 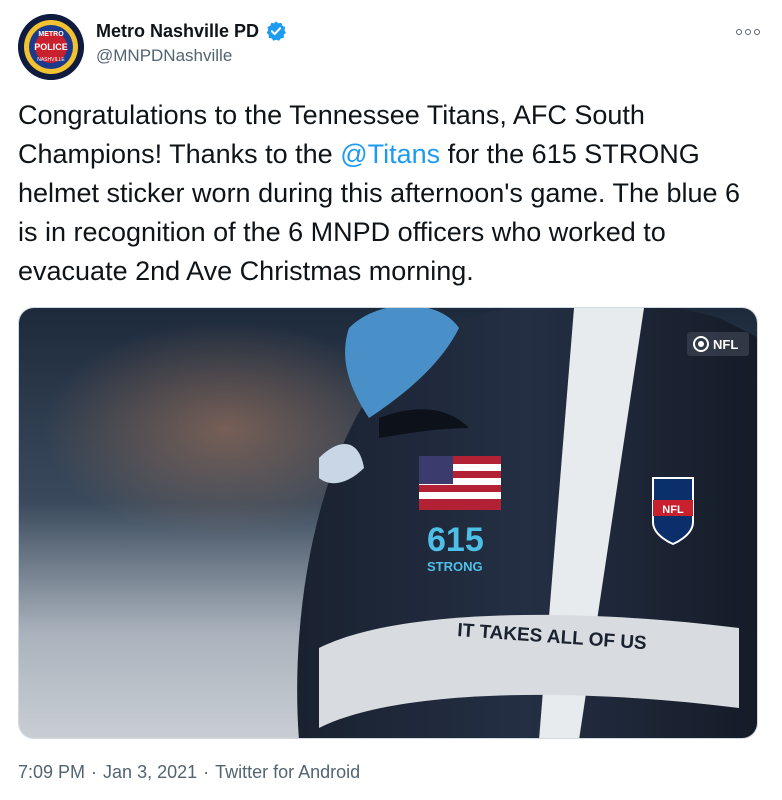 I want to click on sticker-number: 615, so click(x=455, y=540).